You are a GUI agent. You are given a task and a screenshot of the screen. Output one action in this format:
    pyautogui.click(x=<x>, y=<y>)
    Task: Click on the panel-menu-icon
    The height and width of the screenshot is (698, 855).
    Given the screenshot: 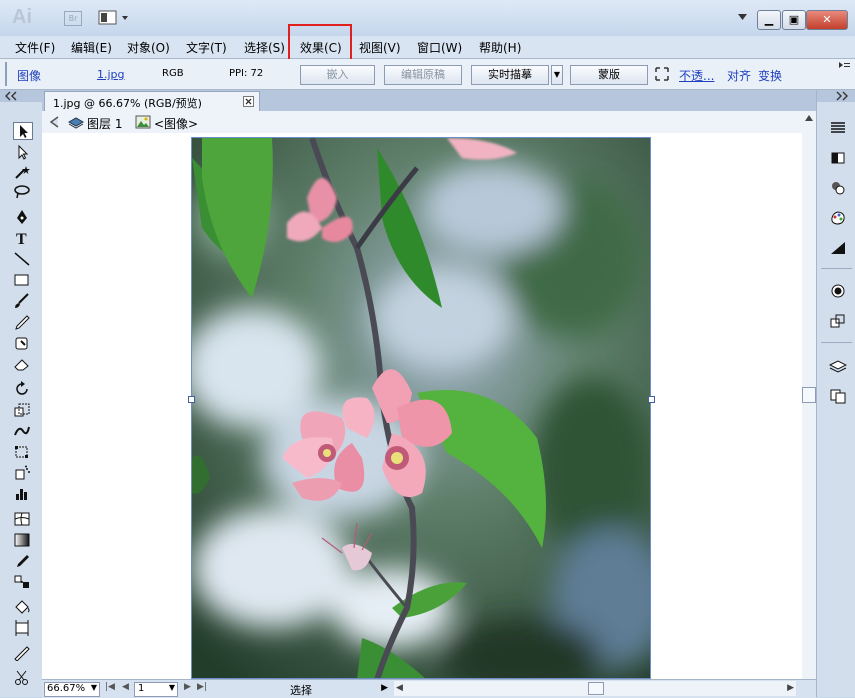 What is the action you would take?
    pyautogui.click(x=845, y=67)
    